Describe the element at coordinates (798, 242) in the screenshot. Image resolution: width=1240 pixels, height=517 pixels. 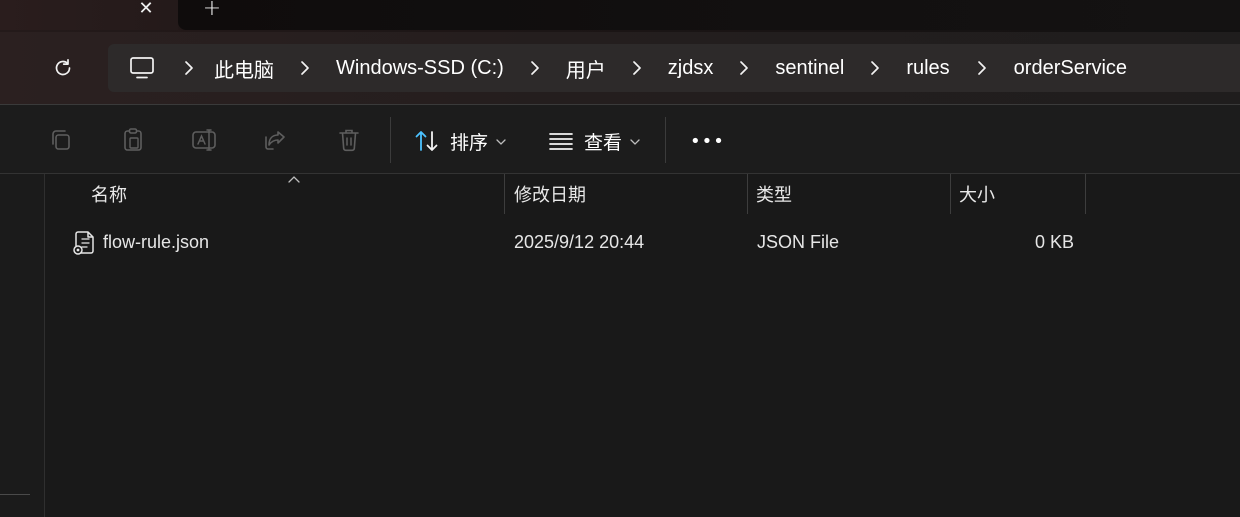
I see `file-type: JSON File` at that location.